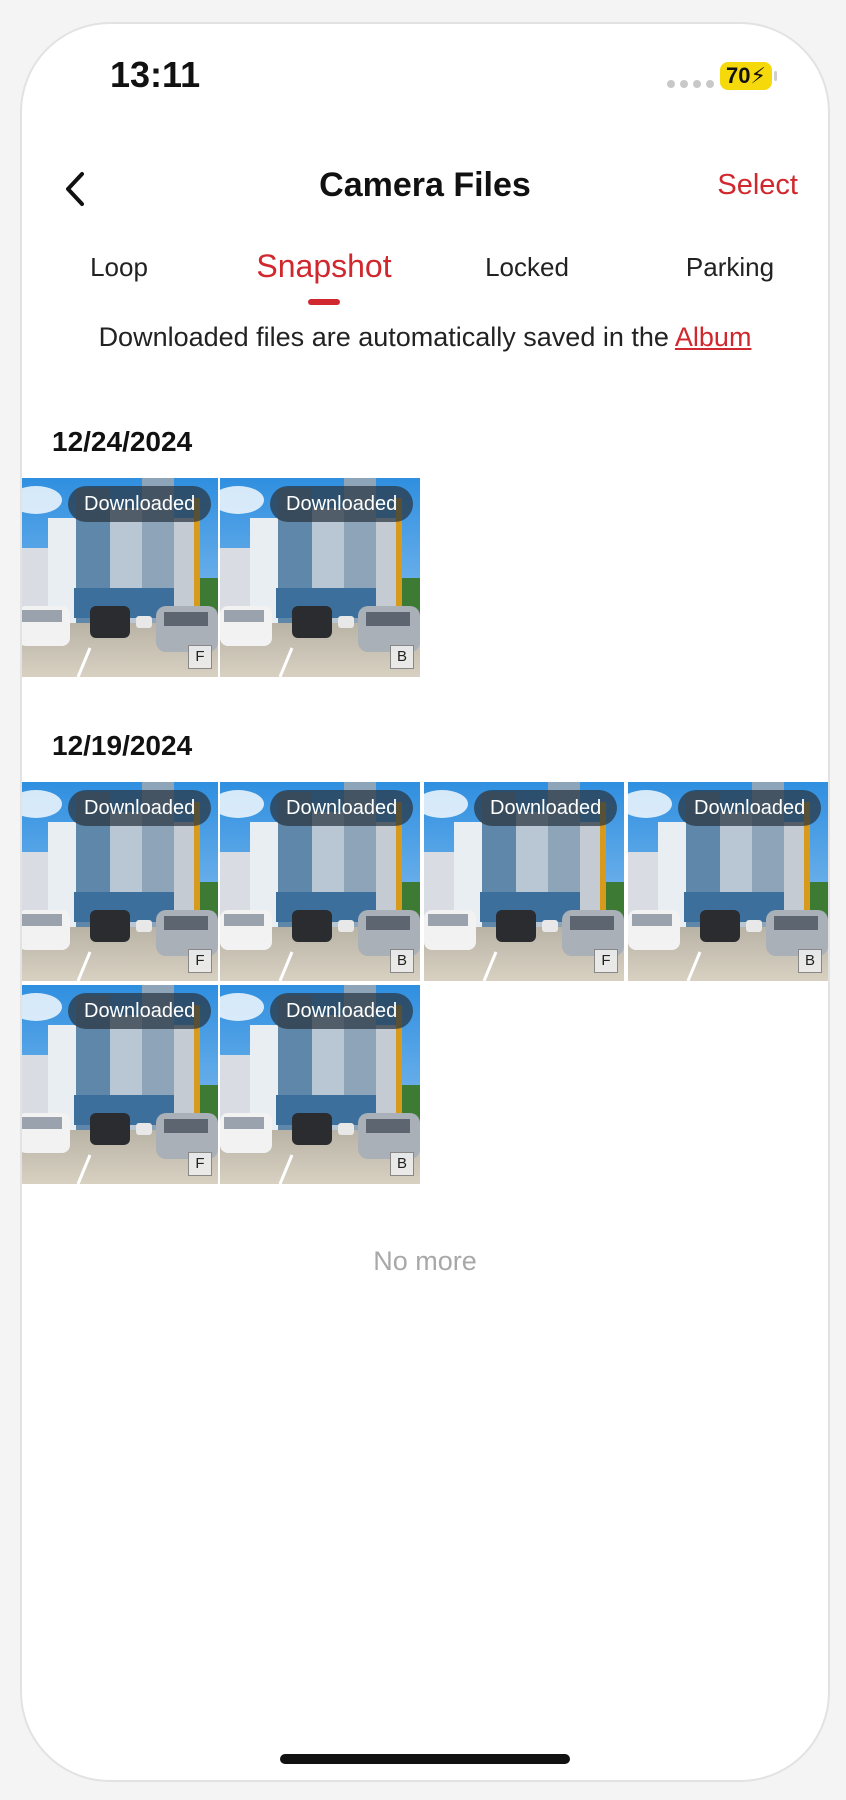 The height and width of the screenshot is (1800, 846). Describe the element at coordinates (730, 267) in the screenshot. I see `tab-parking: Parking` at that location.